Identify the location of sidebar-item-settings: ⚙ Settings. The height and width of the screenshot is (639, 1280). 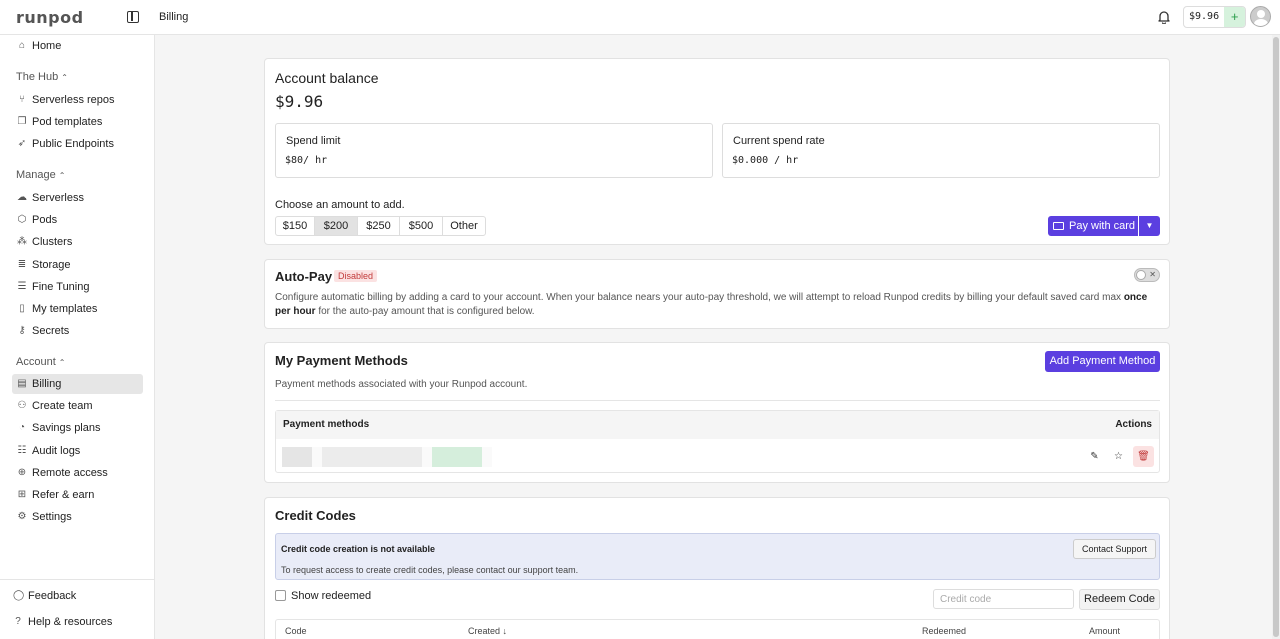
(77, 517).